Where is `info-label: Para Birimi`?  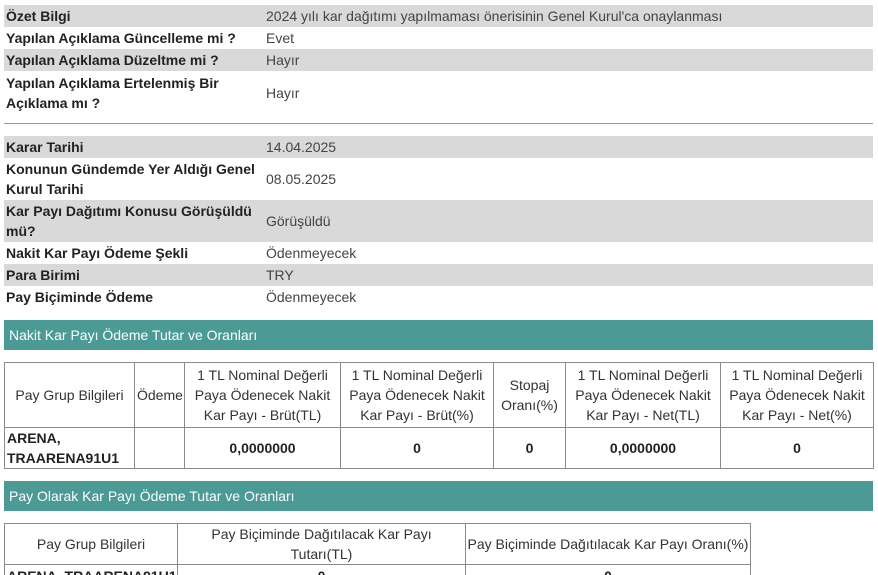
info-label: Para Birimi is located at coordinates (134, 275).